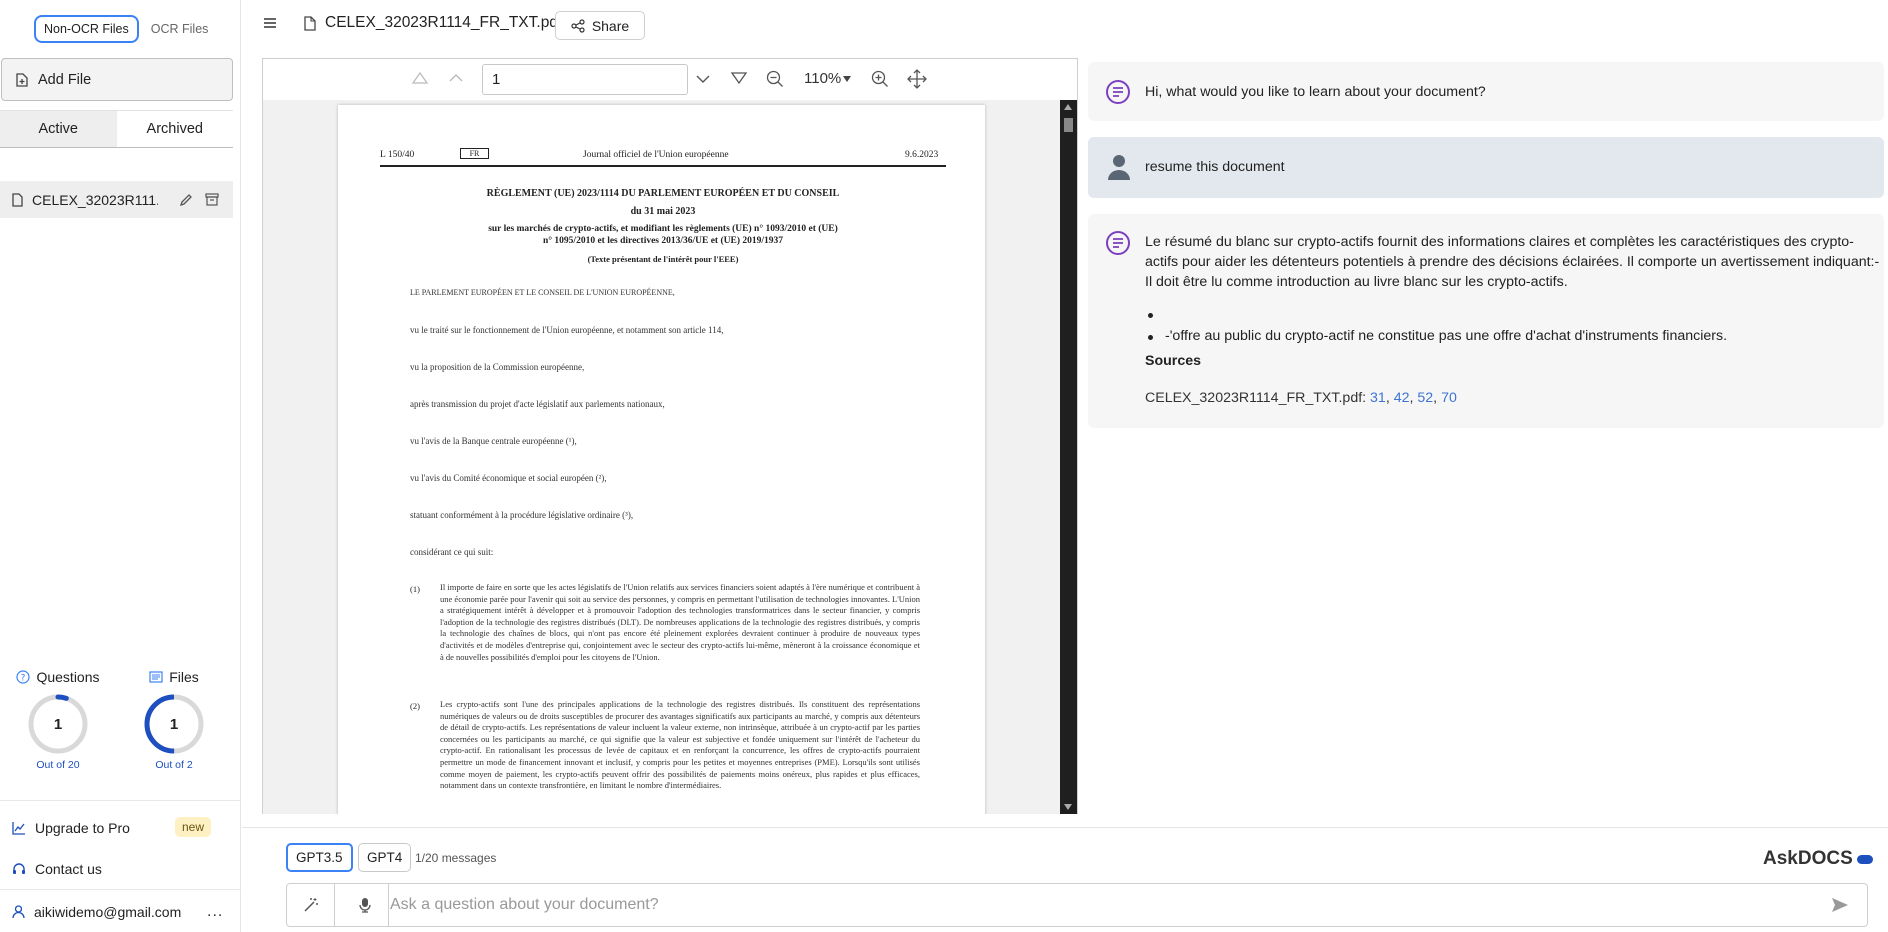 The height and width of the screenshot is (932, 1888). What do you see at coordinates (58, 129) in the screenshot?
I see `tab-active: Active` at bounding box center [58, 129].